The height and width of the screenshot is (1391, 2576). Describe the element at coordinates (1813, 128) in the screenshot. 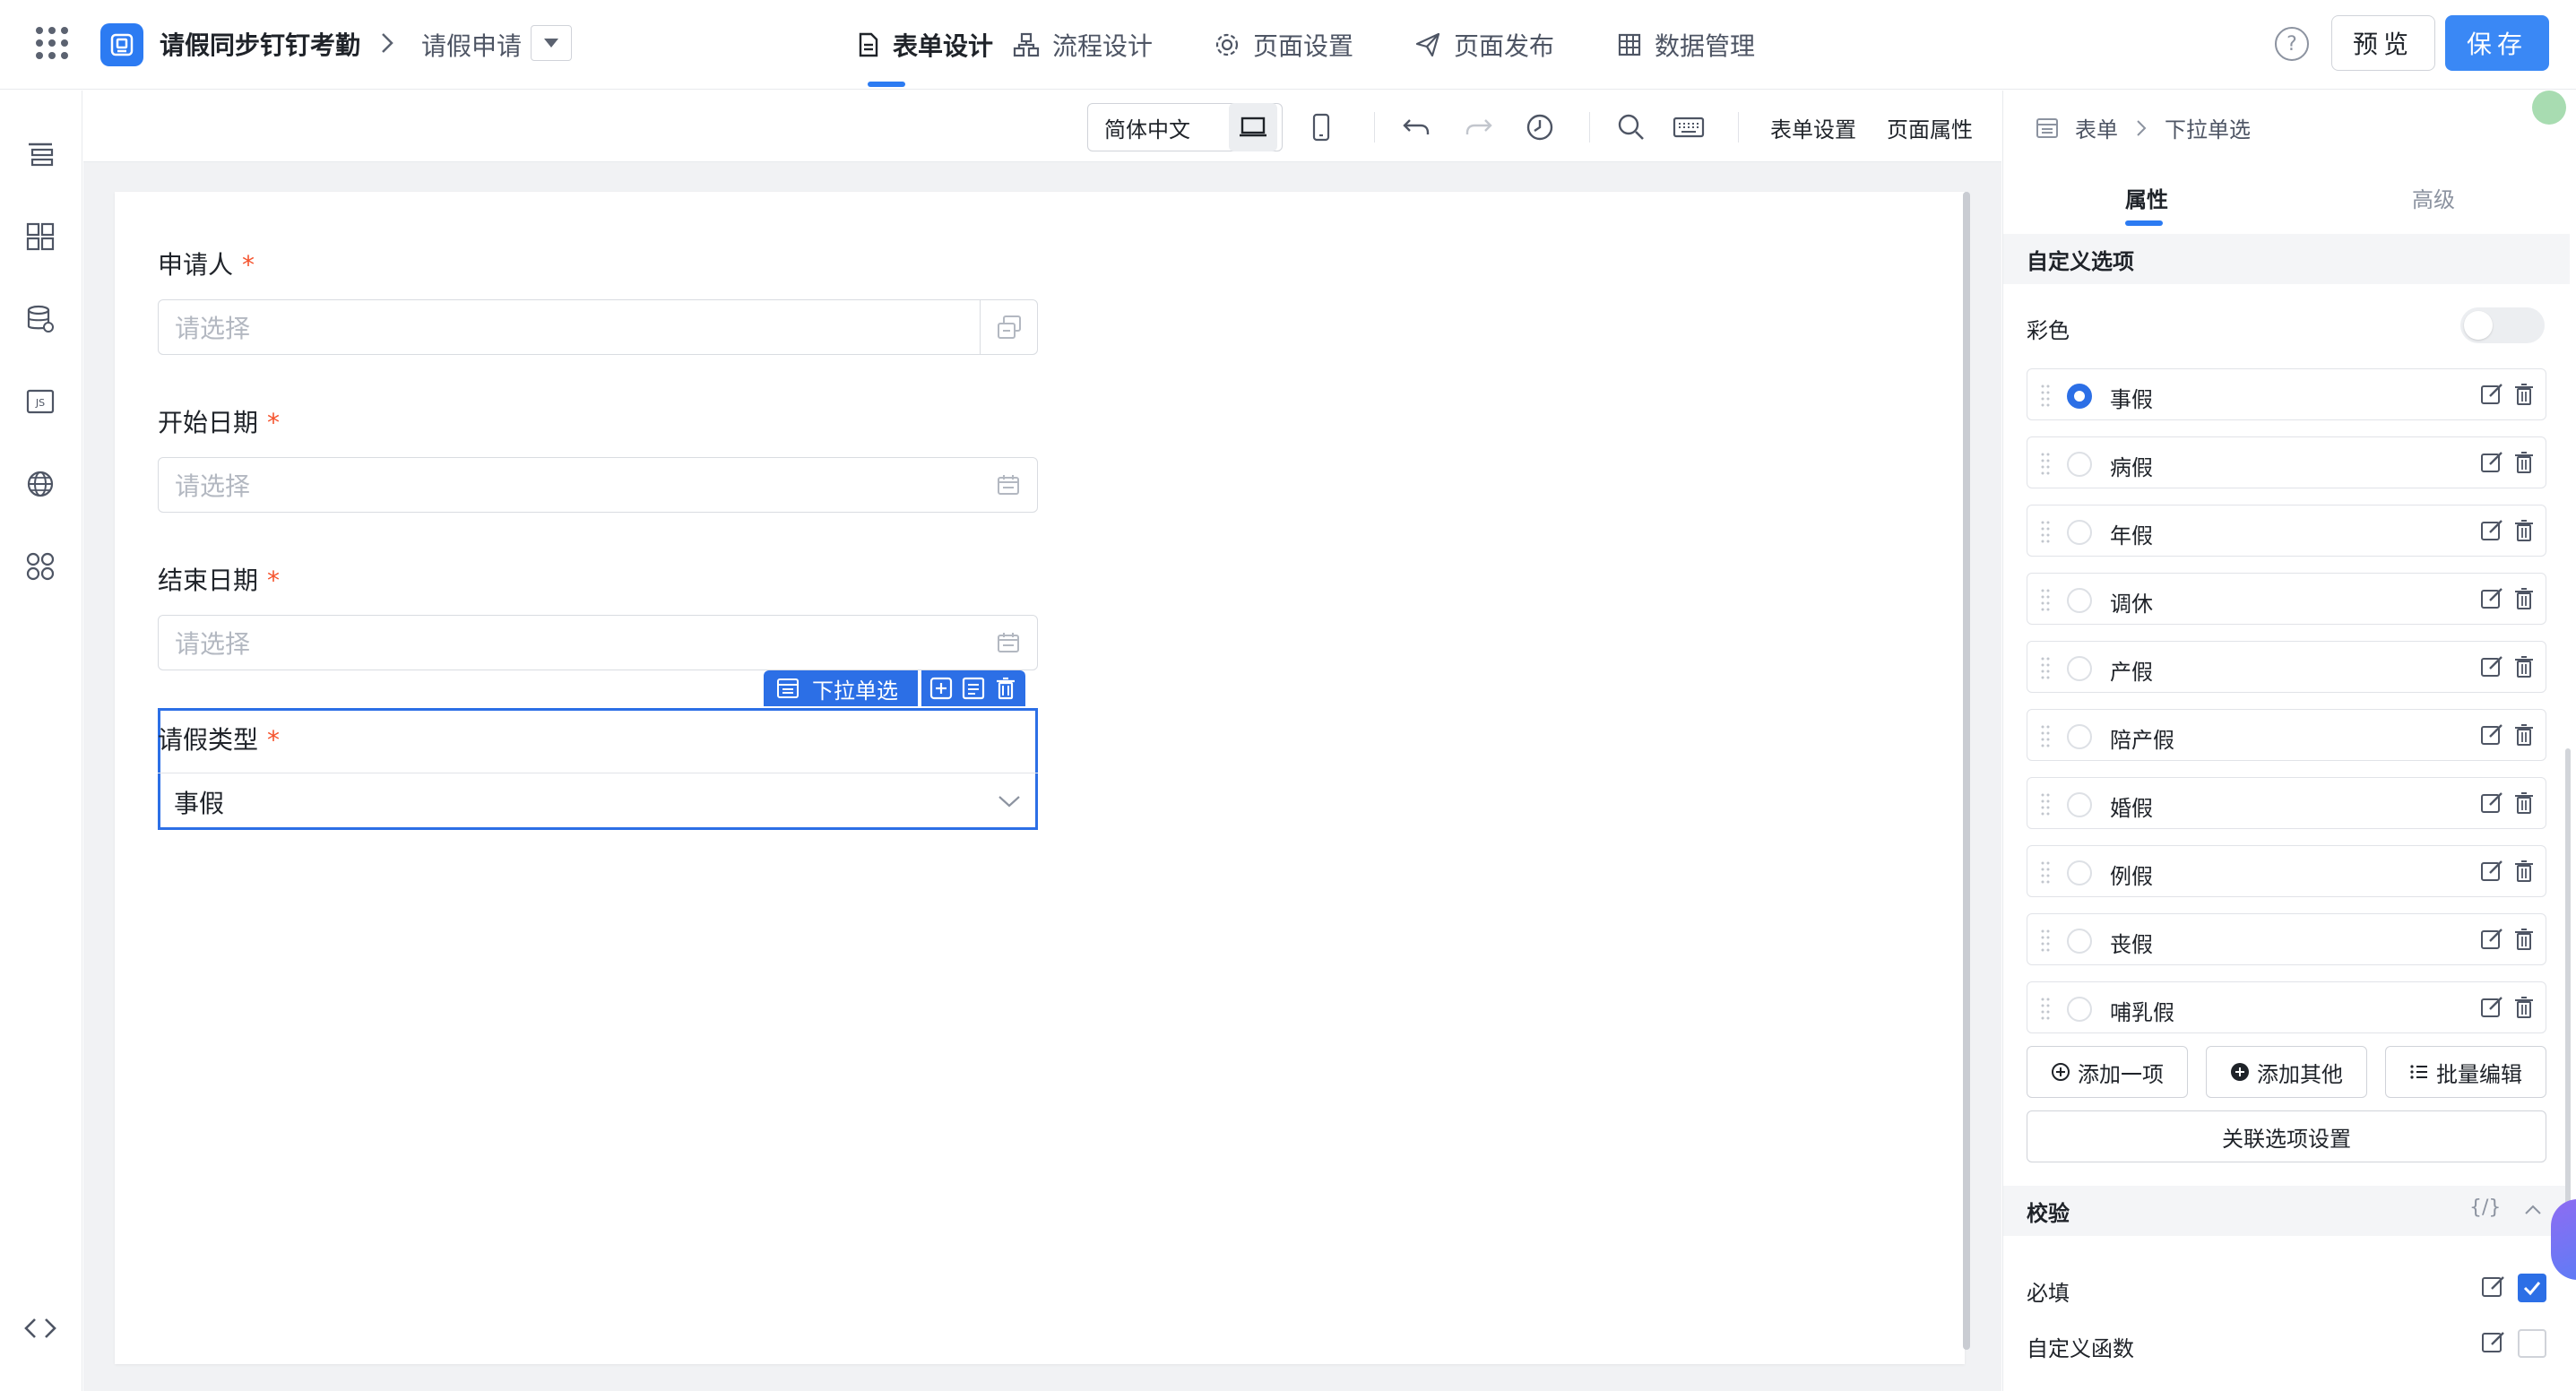

I see `form-settings-button: 表单设置` at that location.